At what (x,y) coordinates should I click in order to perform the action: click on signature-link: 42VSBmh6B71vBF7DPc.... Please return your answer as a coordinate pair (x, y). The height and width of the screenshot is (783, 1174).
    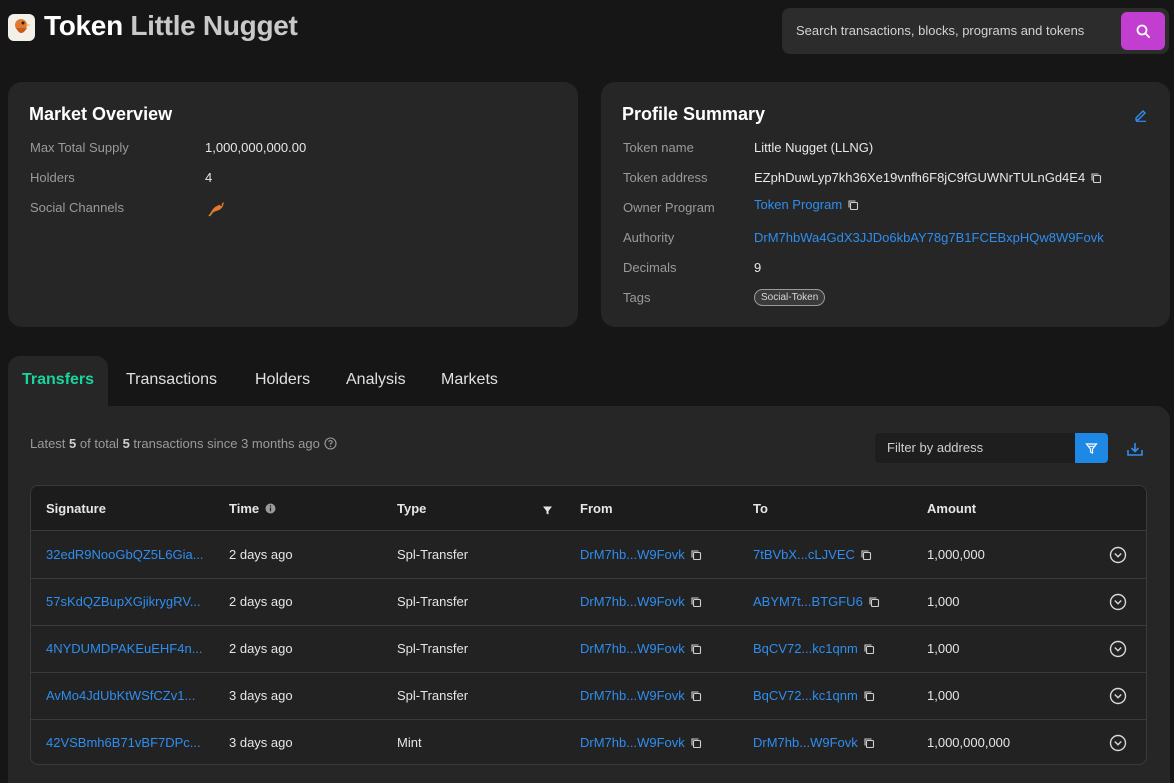
    Looking at the image, I should click on (123, 742).